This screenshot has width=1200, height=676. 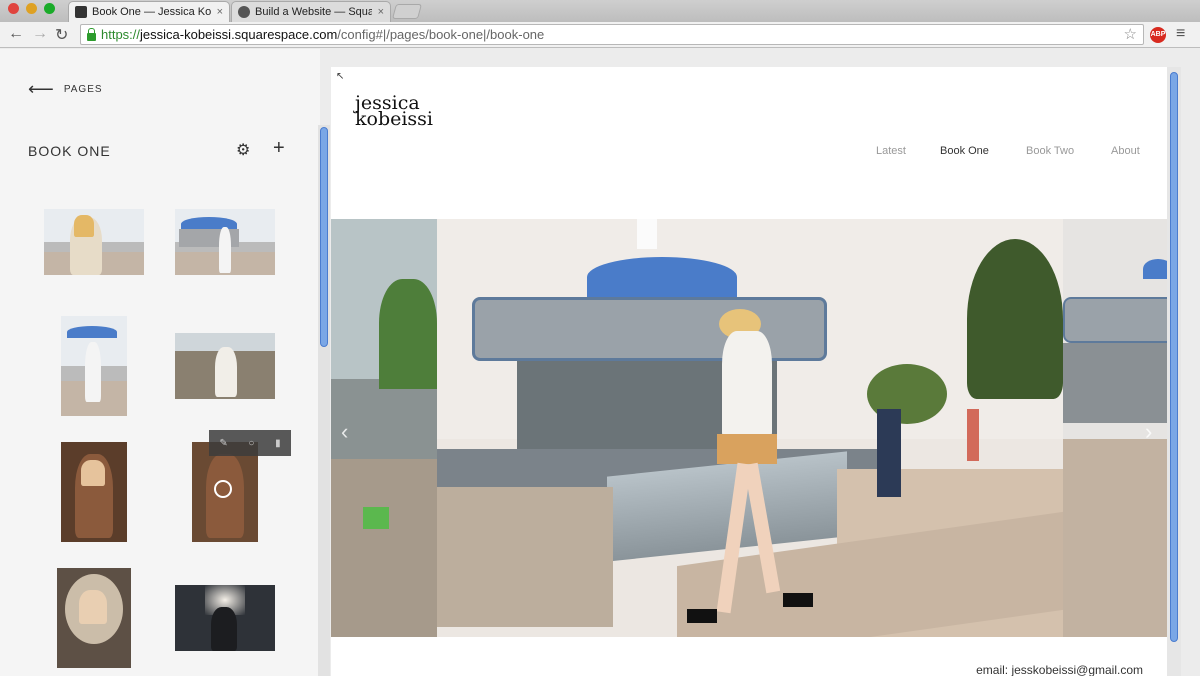 What do you see at coordinates (278, 443) in the screenshot?
I see `trash-icon: ▮` at bounding box center [278, 443].